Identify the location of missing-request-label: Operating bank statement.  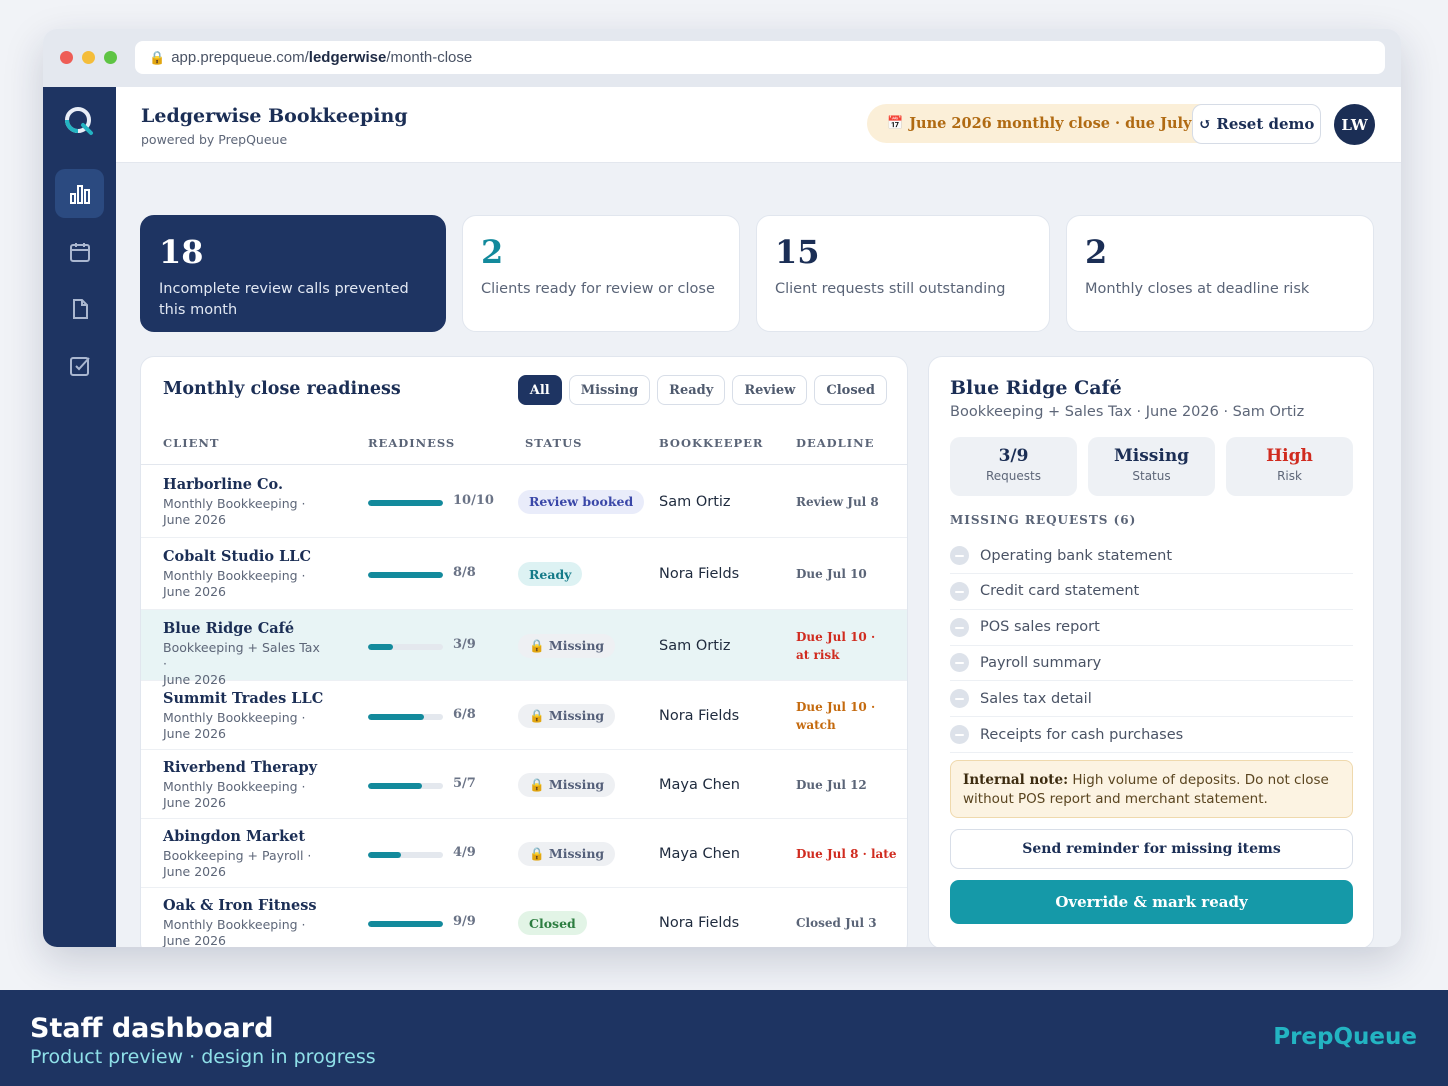
(1076, 555).